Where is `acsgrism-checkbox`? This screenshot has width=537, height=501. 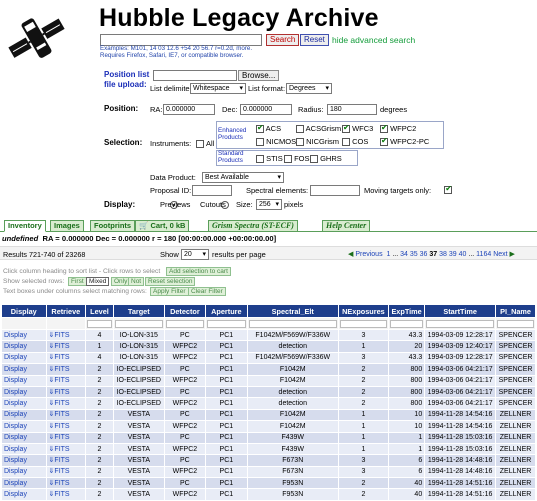
acsgrism-checkbox is located at coordinates (300, 129).